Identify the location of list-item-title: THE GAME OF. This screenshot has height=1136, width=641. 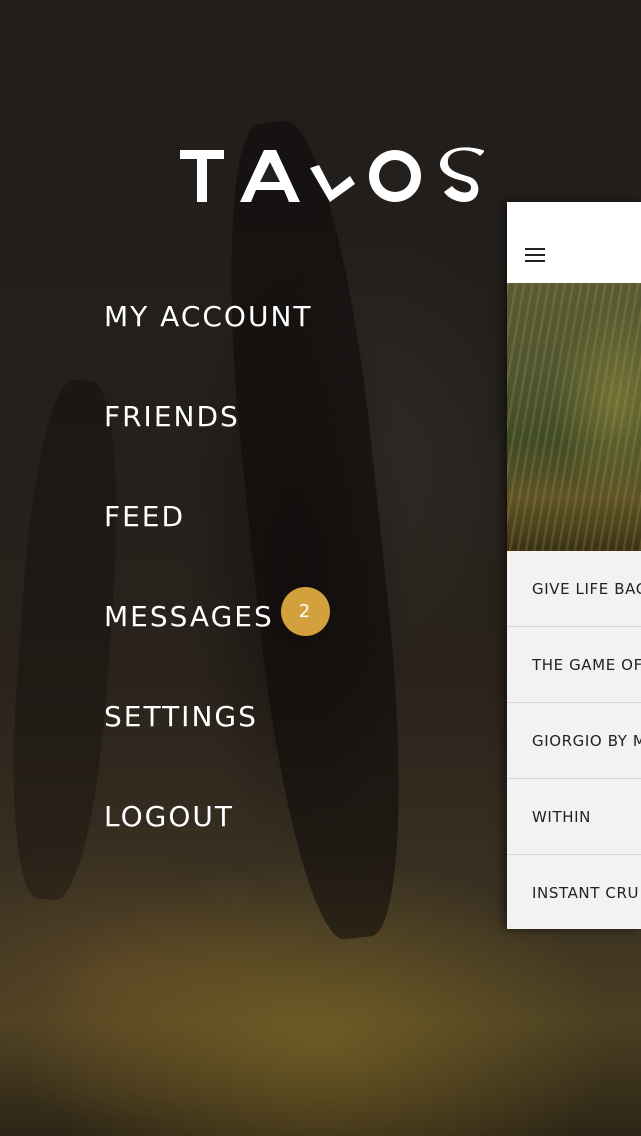
(586, 665).